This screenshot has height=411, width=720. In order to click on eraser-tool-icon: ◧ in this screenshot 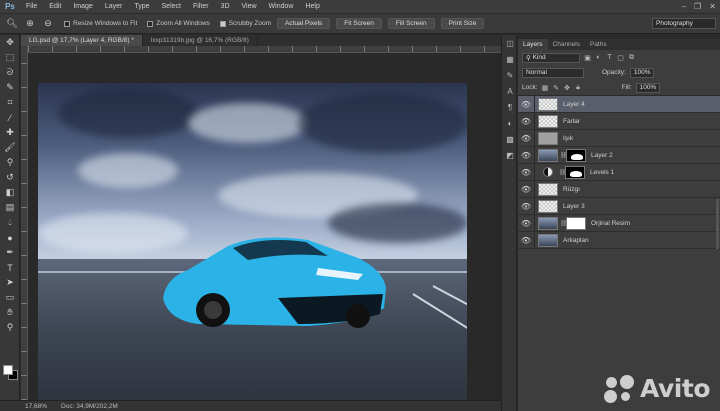, I will do `click(10, 192)`.